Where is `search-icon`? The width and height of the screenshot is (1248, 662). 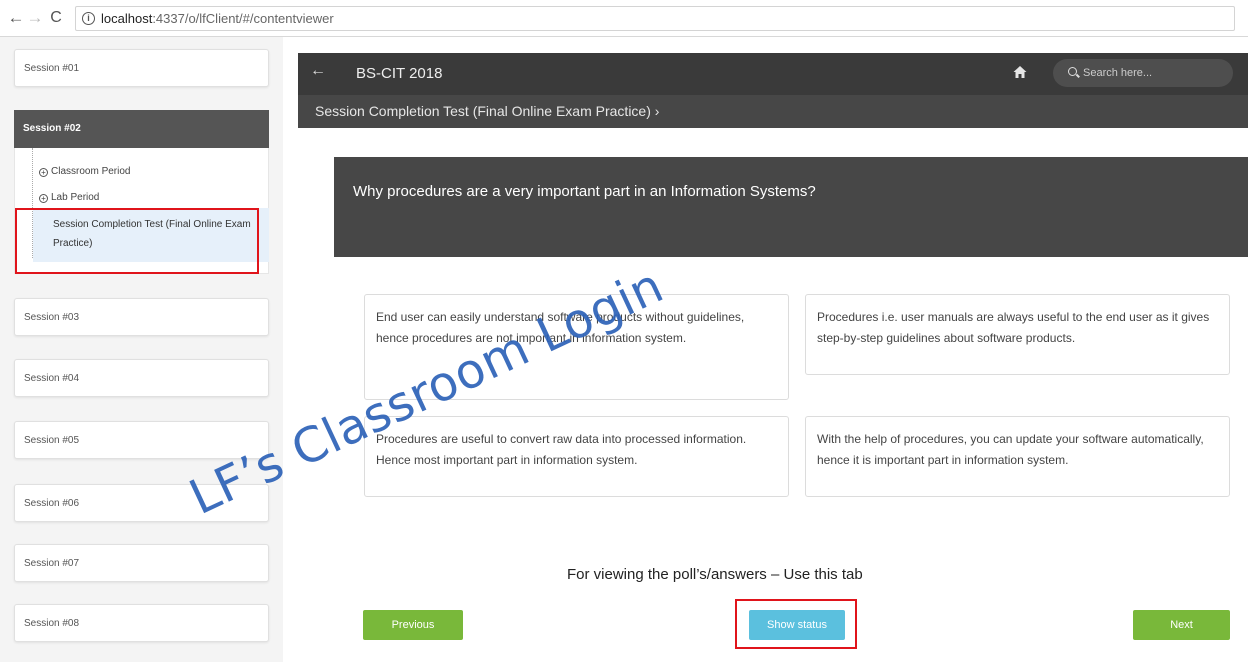
search-icon is located at coordinates (1072, 71).